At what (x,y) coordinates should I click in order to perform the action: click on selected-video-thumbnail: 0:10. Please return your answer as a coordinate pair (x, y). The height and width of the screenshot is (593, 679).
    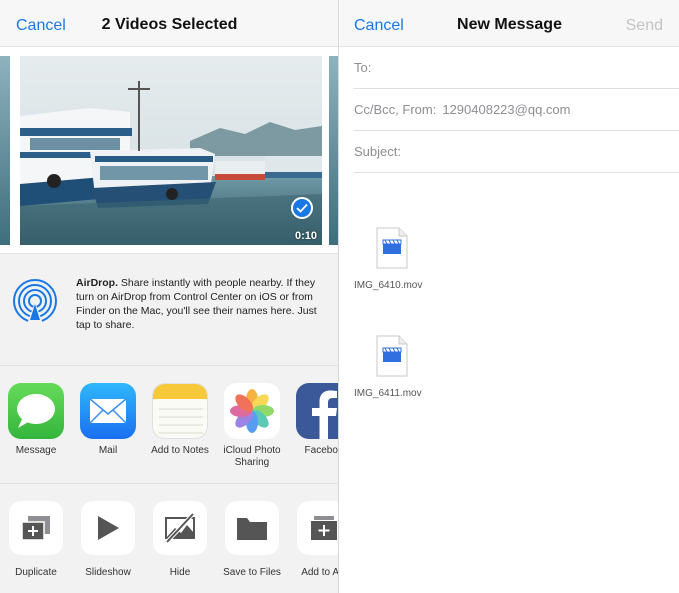
    Looking at the image, I should click on (171, 150).